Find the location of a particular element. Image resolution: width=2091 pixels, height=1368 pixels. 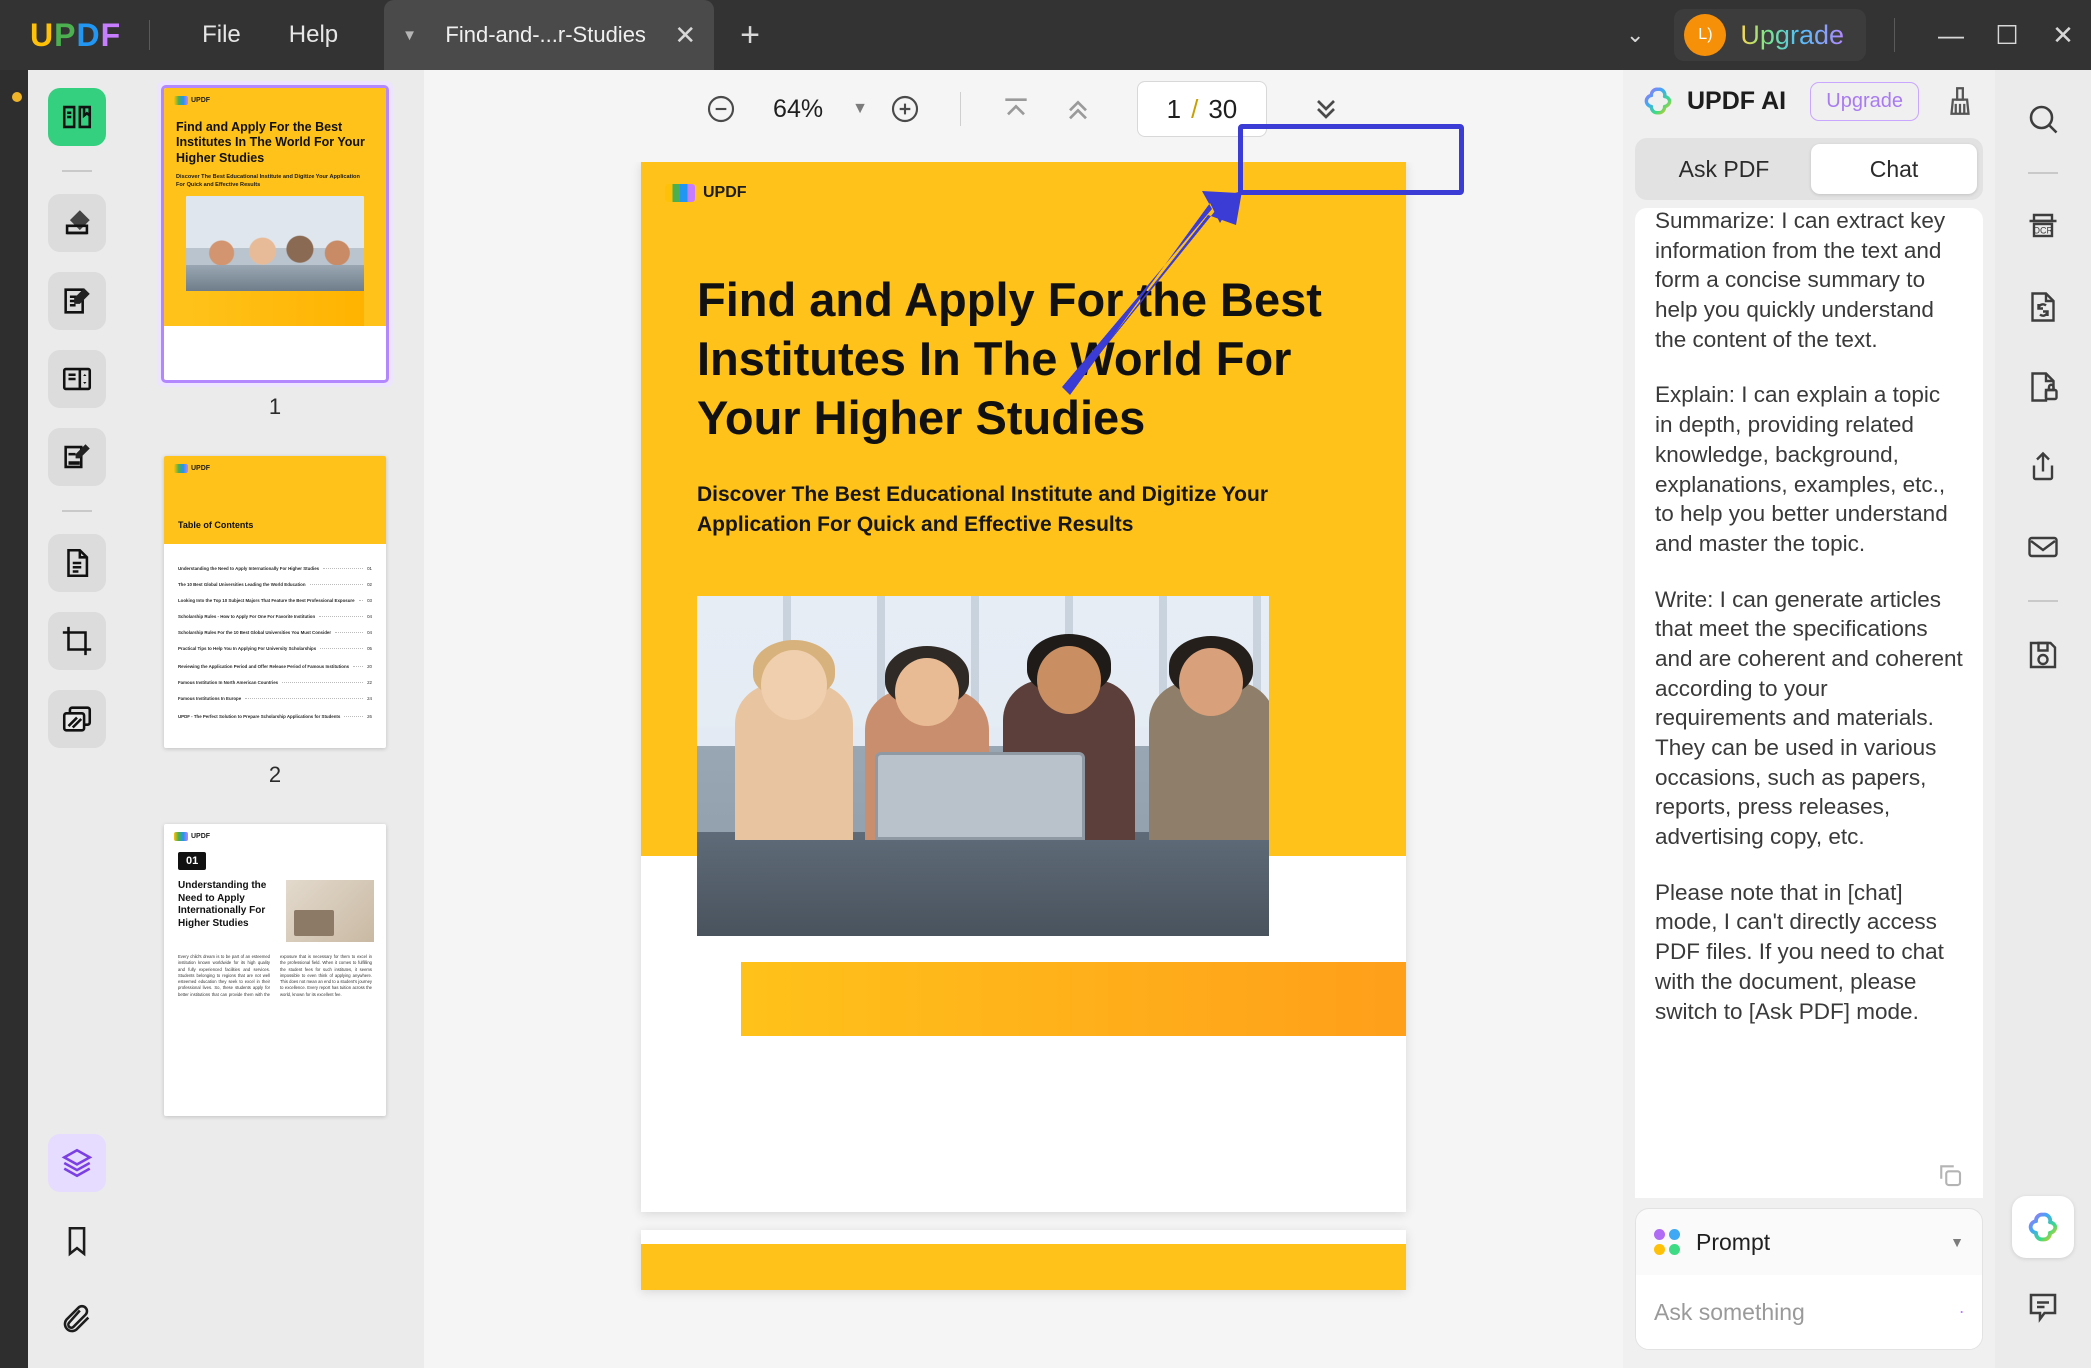

toc-page: 05 is located at coordinates (369, 648).